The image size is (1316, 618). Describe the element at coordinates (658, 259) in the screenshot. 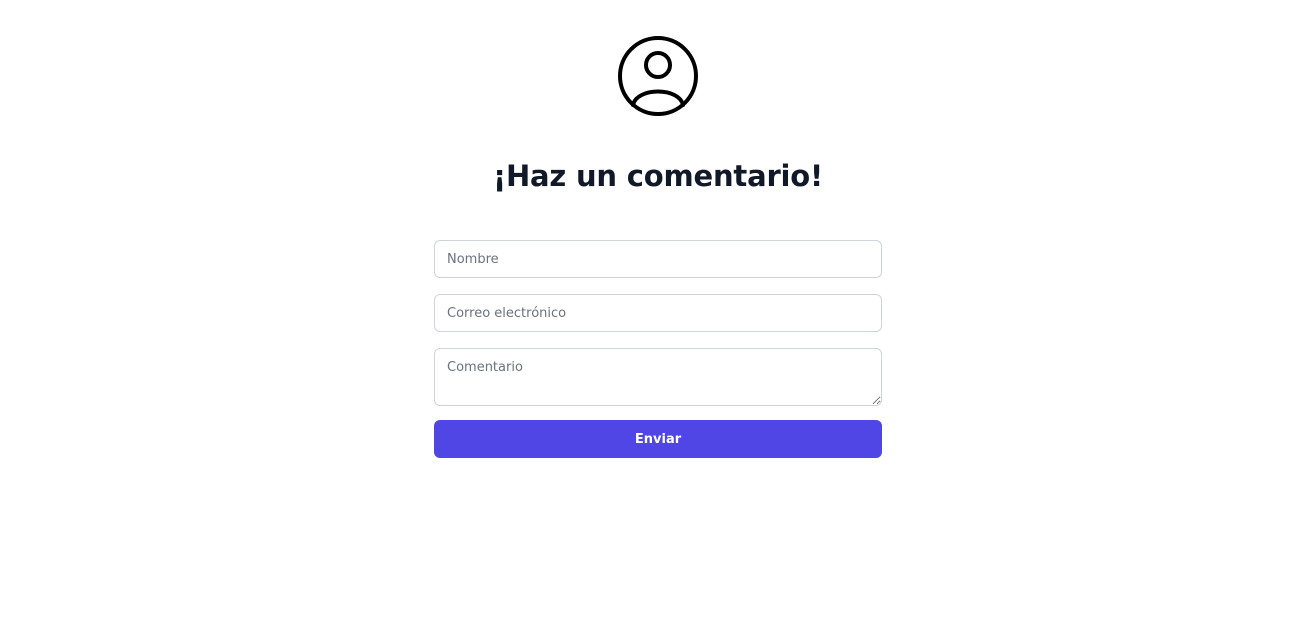

I see `name-input` at that location.